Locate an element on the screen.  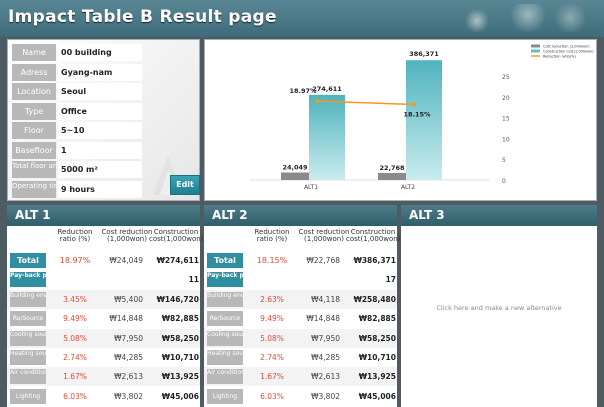
table-row: Pay-back period 11 is located at coordinates (103, 279).